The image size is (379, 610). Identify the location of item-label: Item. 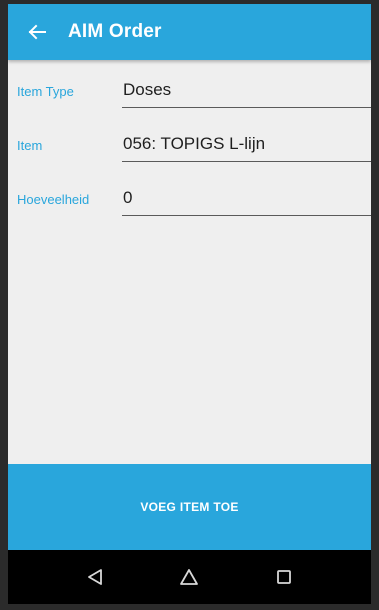
(30, 145).